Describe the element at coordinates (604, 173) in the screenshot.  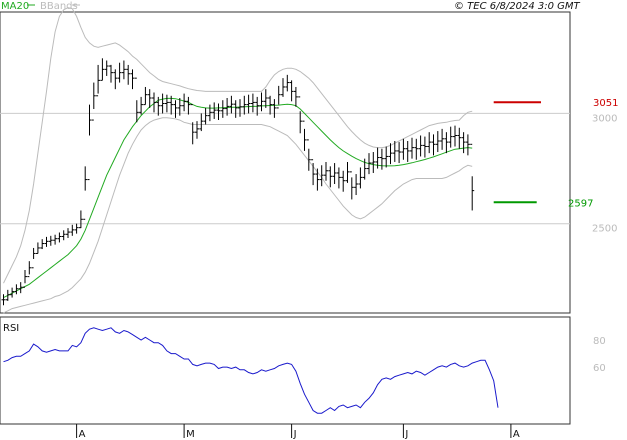
I see `price-y-ticks: 2500 3000` at that location.